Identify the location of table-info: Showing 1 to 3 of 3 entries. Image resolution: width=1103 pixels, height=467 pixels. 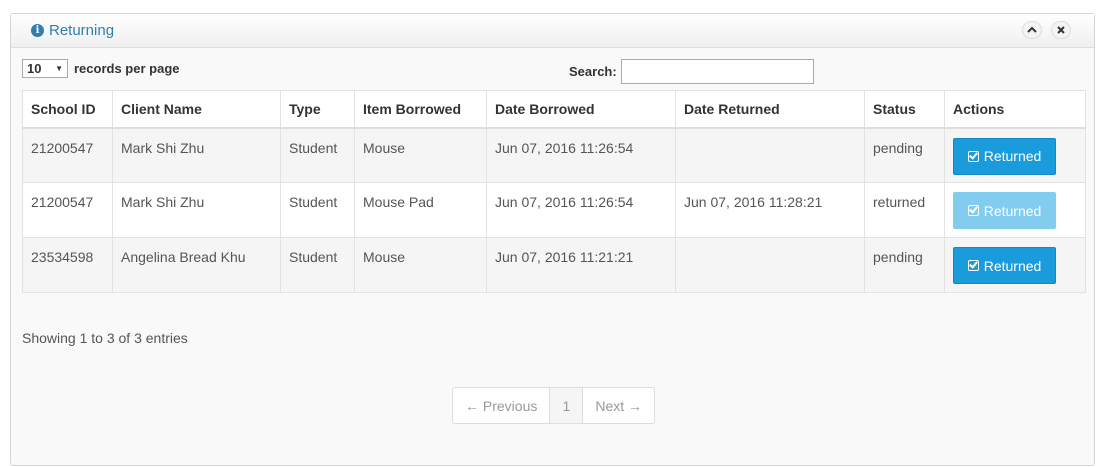
(105, 338).